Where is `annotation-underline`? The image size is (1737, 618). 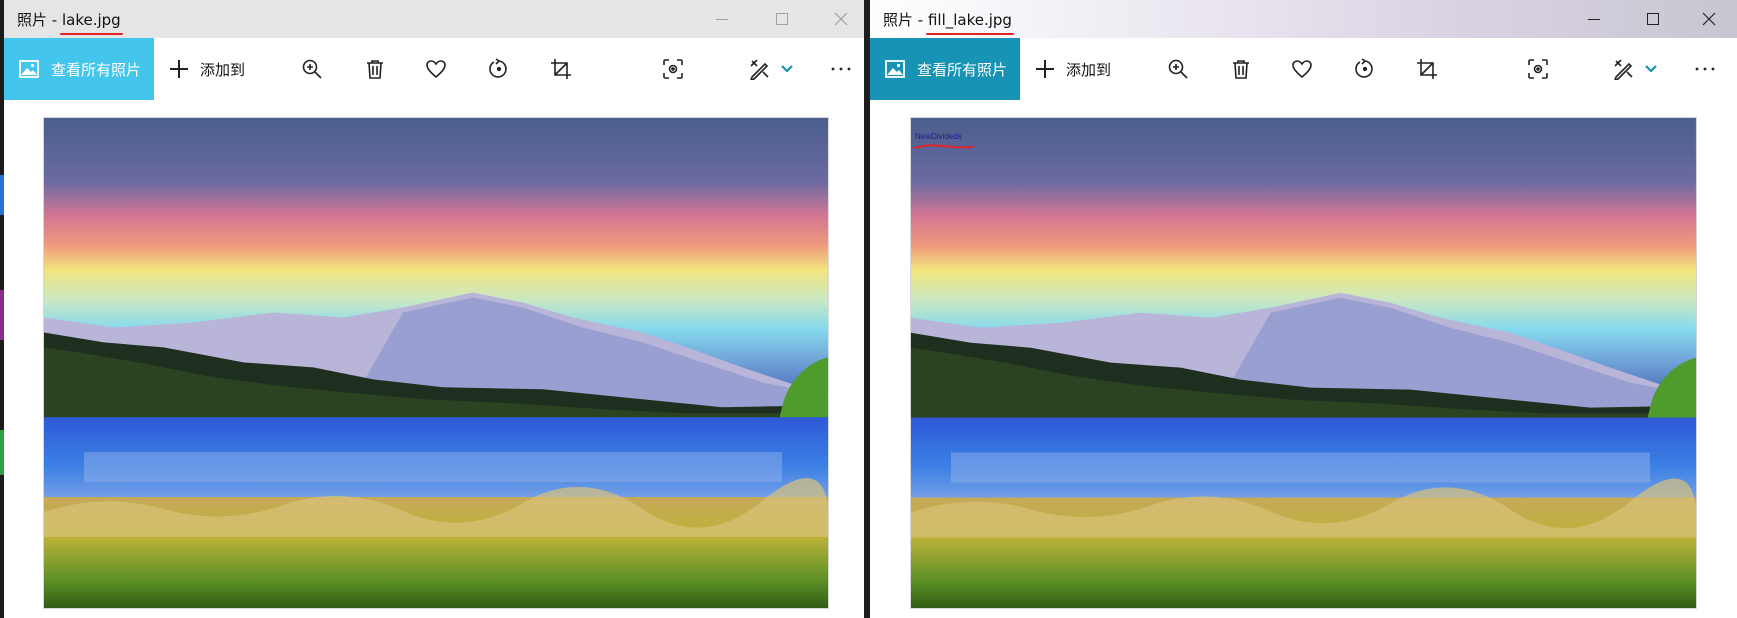 annotation-underline is located at coordinates (943, 146).